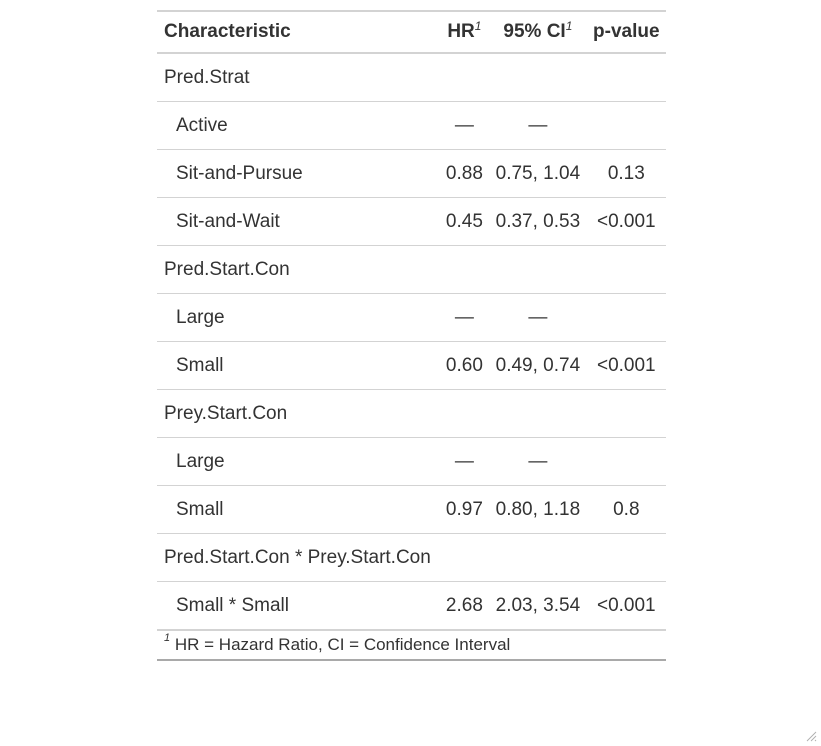  Describe the element at coordinates (464, 365) in the screenshot. I see `row-hr: 0.60` at that location.